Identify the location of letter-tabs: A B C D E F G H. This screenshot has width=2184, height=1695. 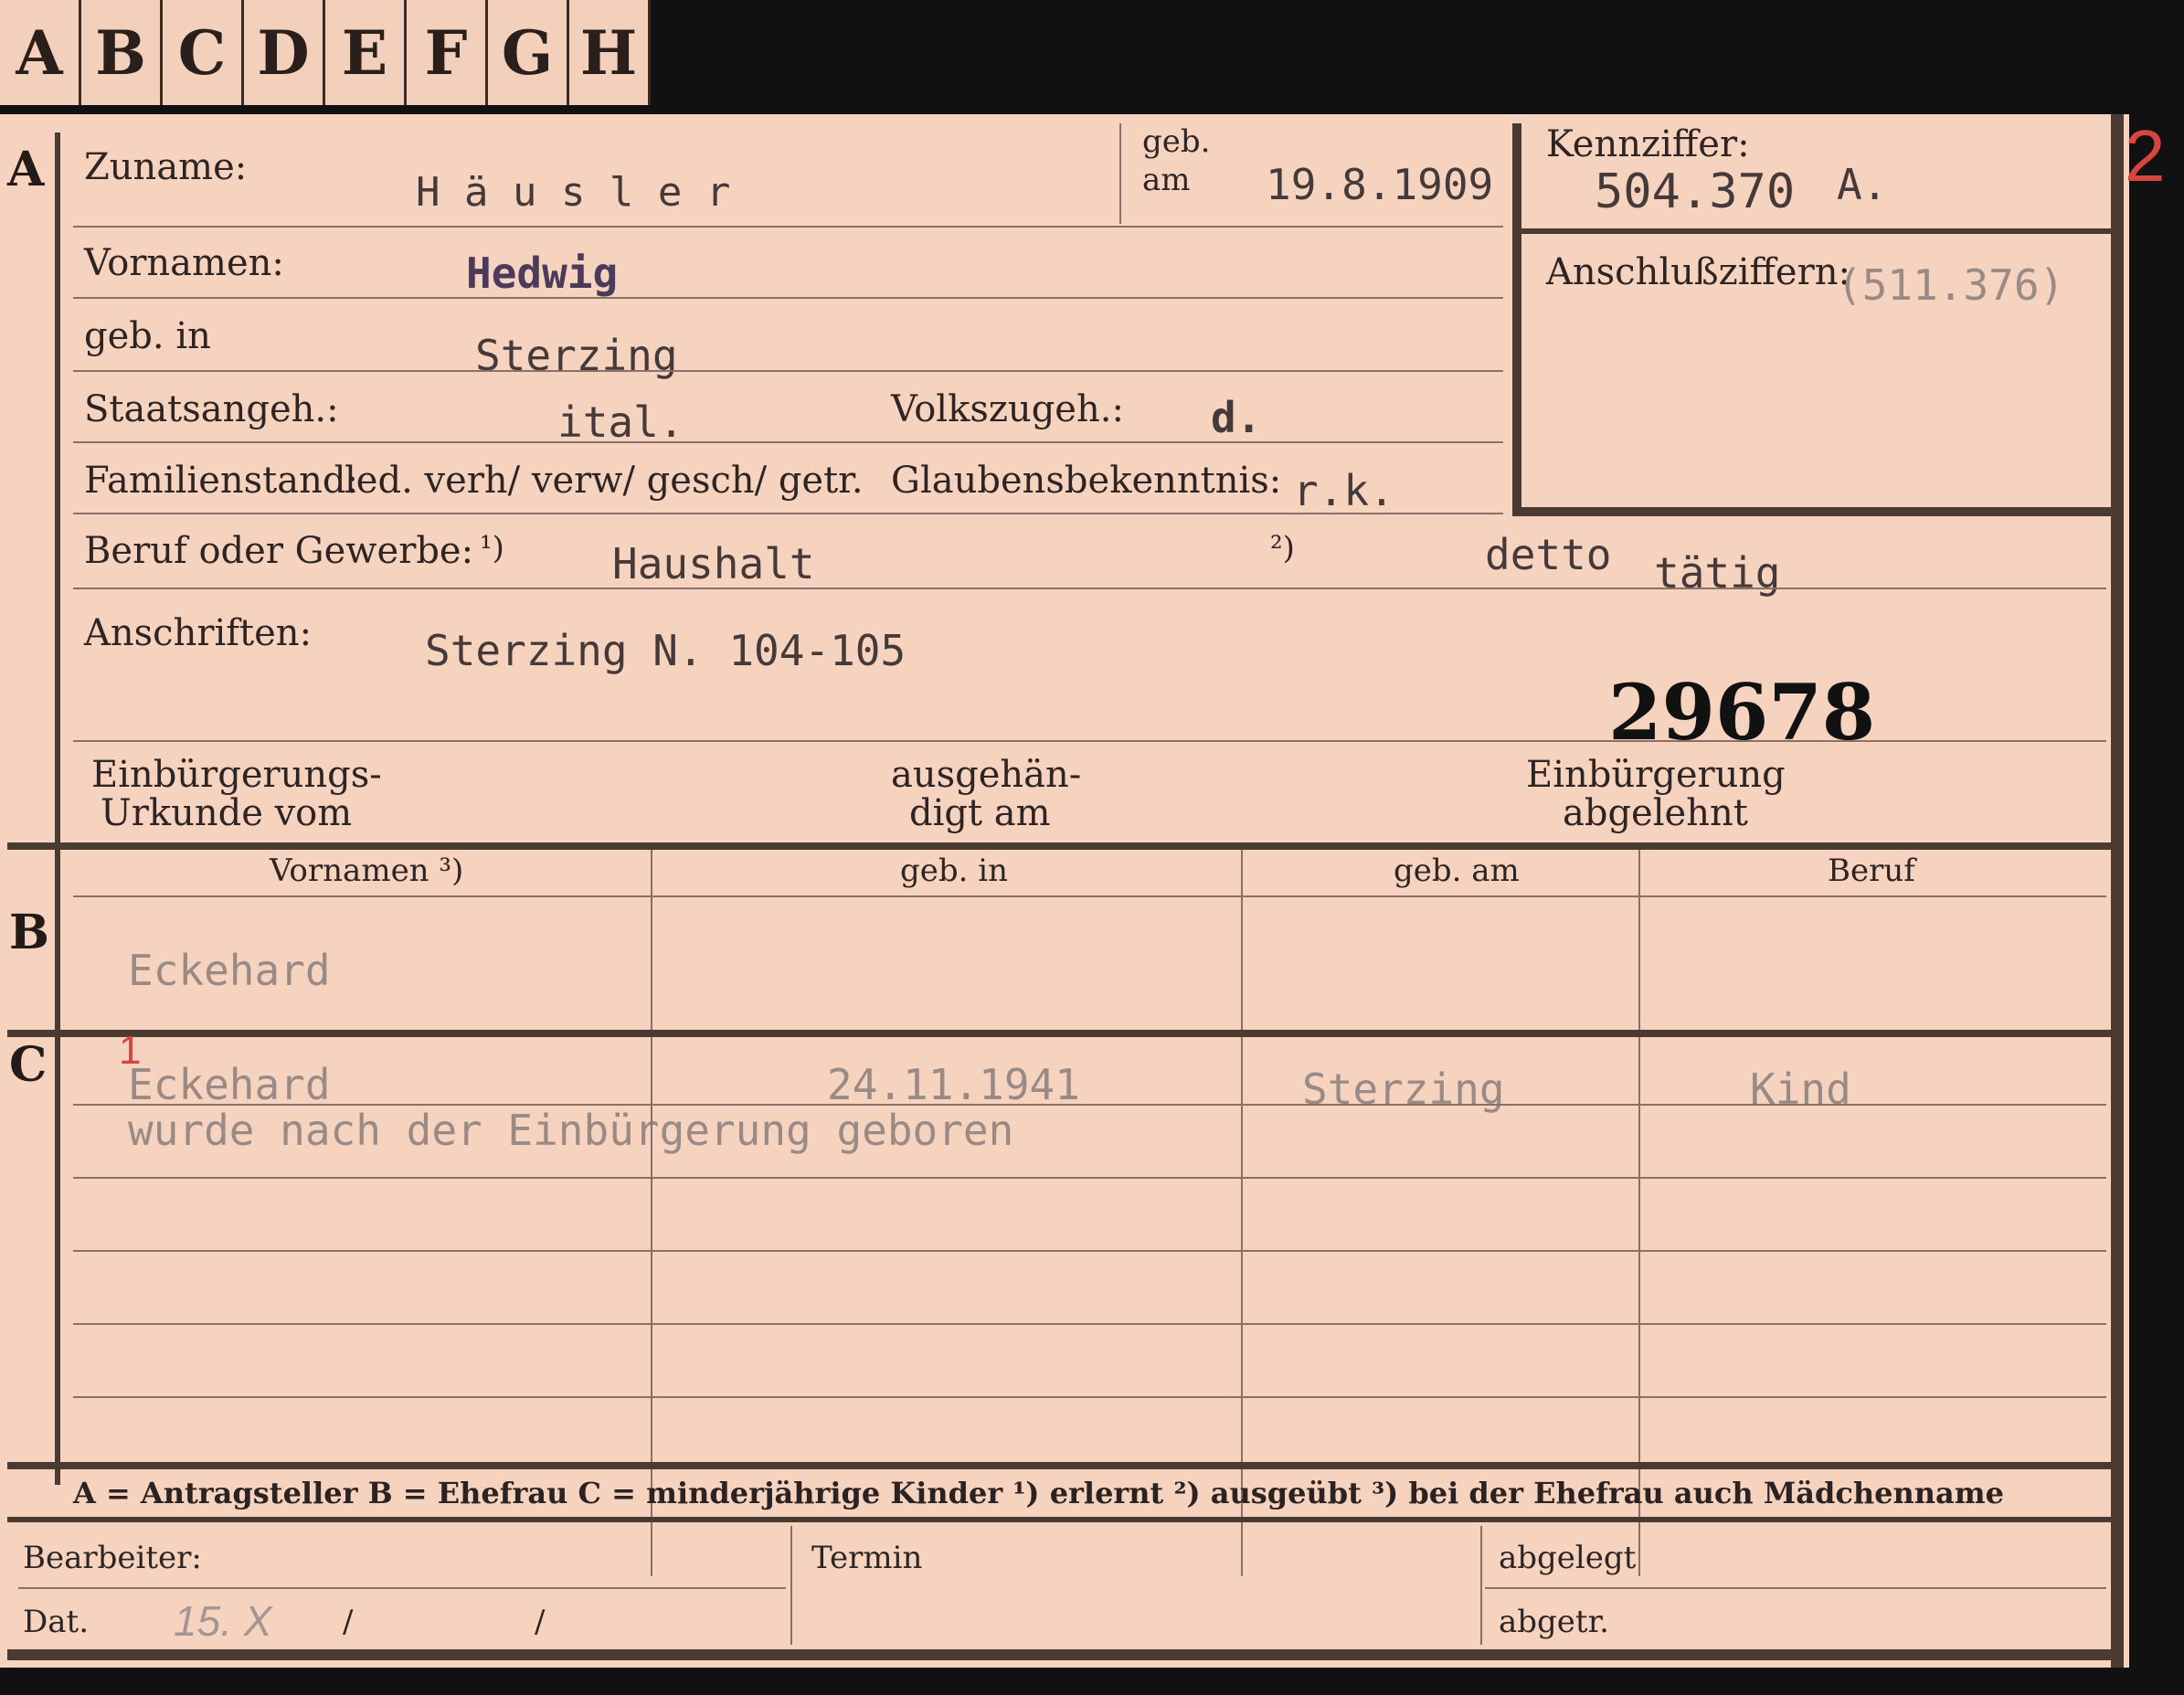
(325, 52).